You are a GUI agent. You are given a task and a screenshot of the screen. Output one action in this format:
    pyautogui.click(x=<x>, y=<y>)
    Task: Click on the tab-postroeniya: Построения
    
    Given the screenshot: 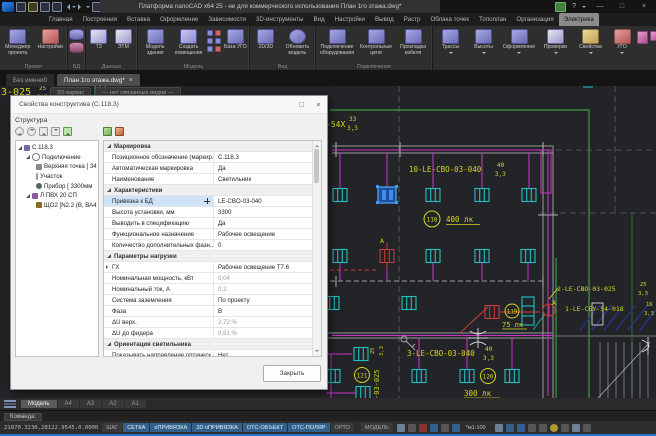 What is the action you would take?
    pyautogui.click(x=100, y=19)
    